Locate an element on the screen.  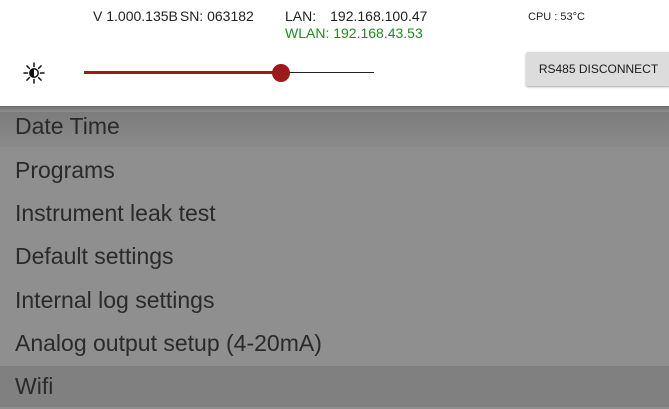
slider-thumb is located at coordinates (281, 73).